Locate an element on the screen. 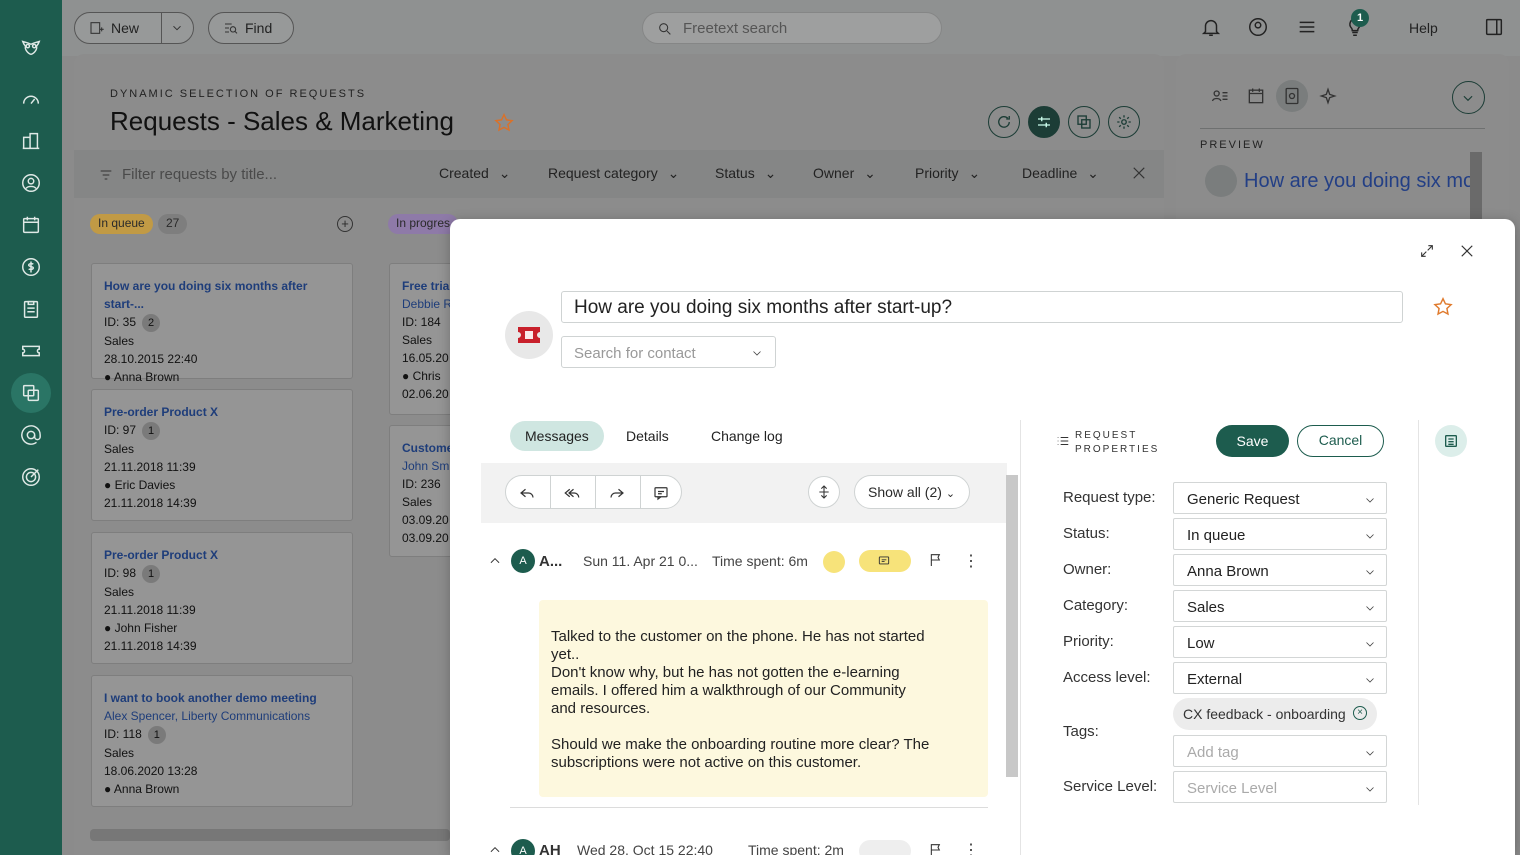  bell-icon is located at coordinates (1211, 27).